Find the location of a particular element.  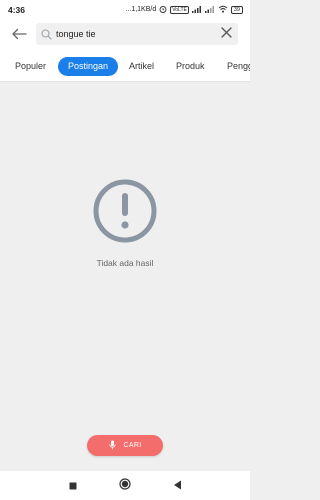

triangle-back-icon is located at coordinates (177, 486).